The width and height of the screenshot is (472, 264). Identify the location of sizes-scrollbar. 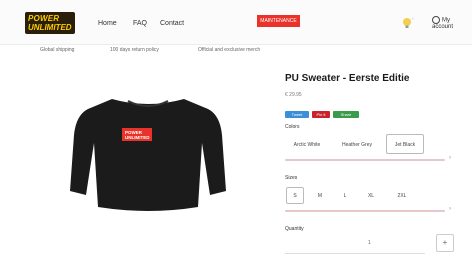
(365, 211).